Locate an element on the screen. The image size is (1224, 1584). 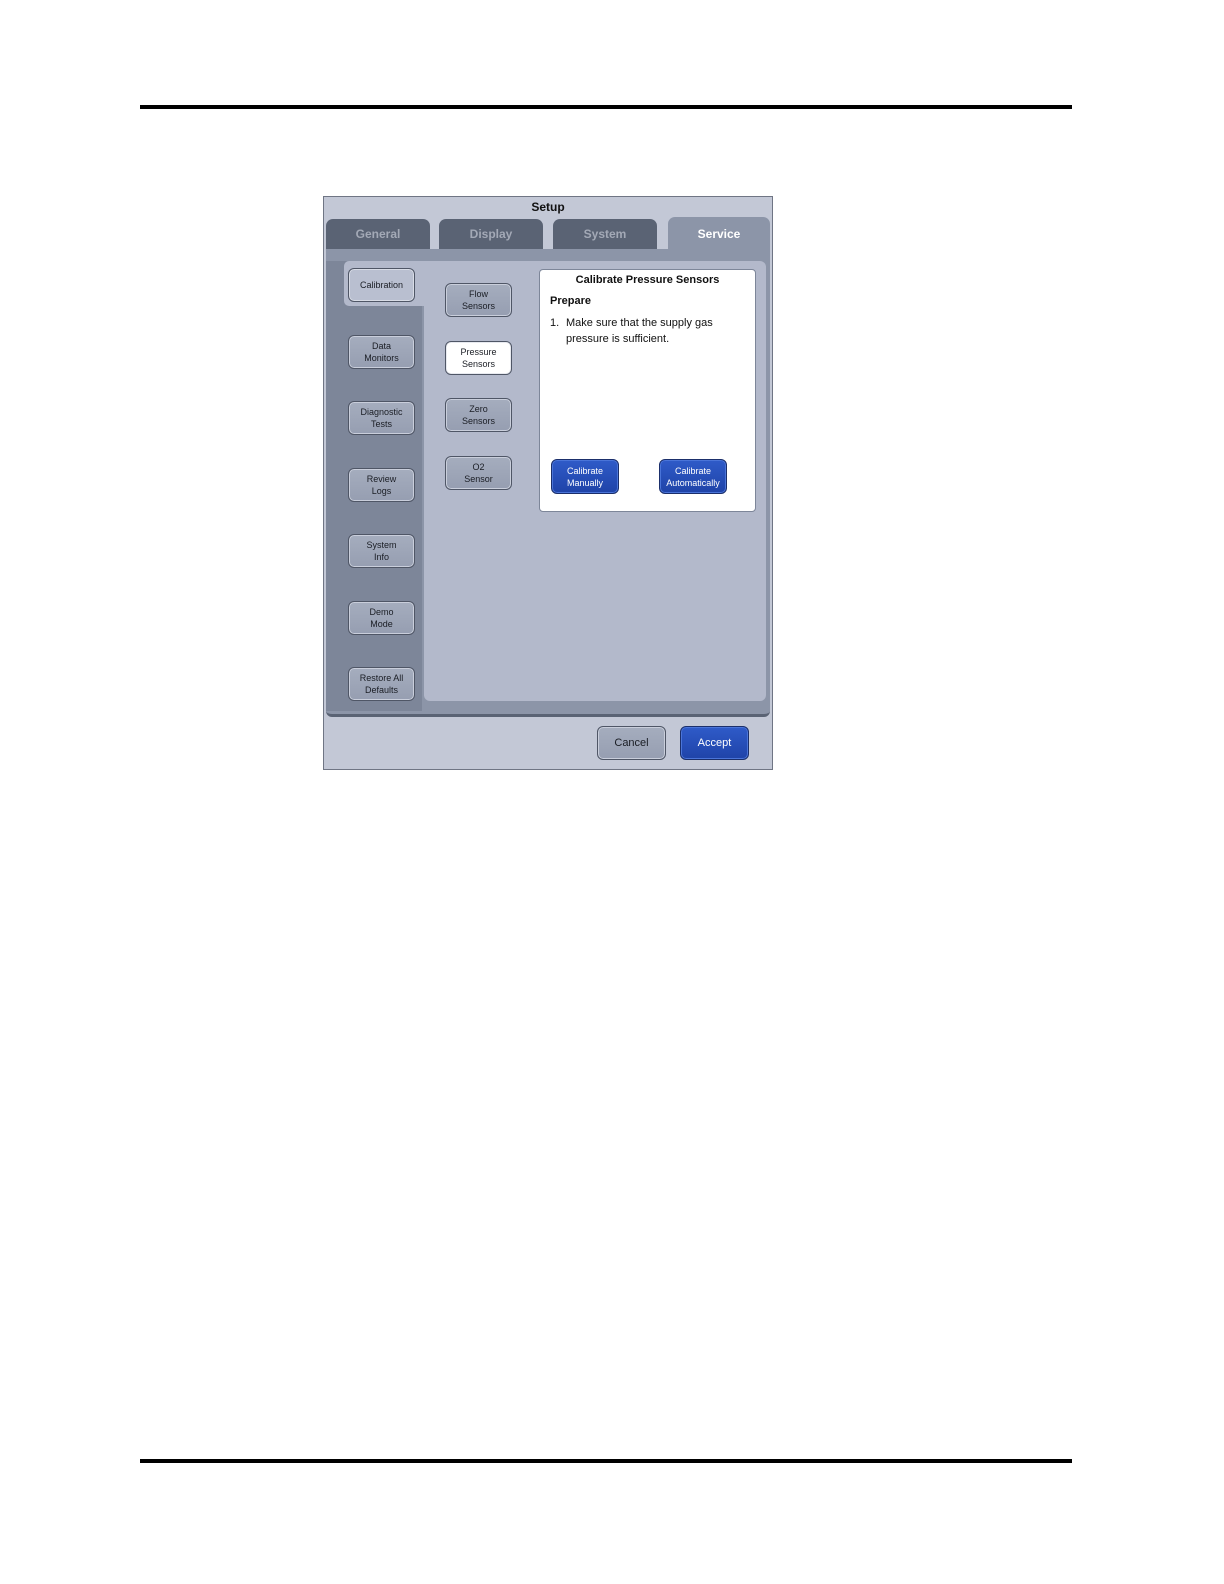
button-label: Zero Sensors is located at coordinates (478, 415).